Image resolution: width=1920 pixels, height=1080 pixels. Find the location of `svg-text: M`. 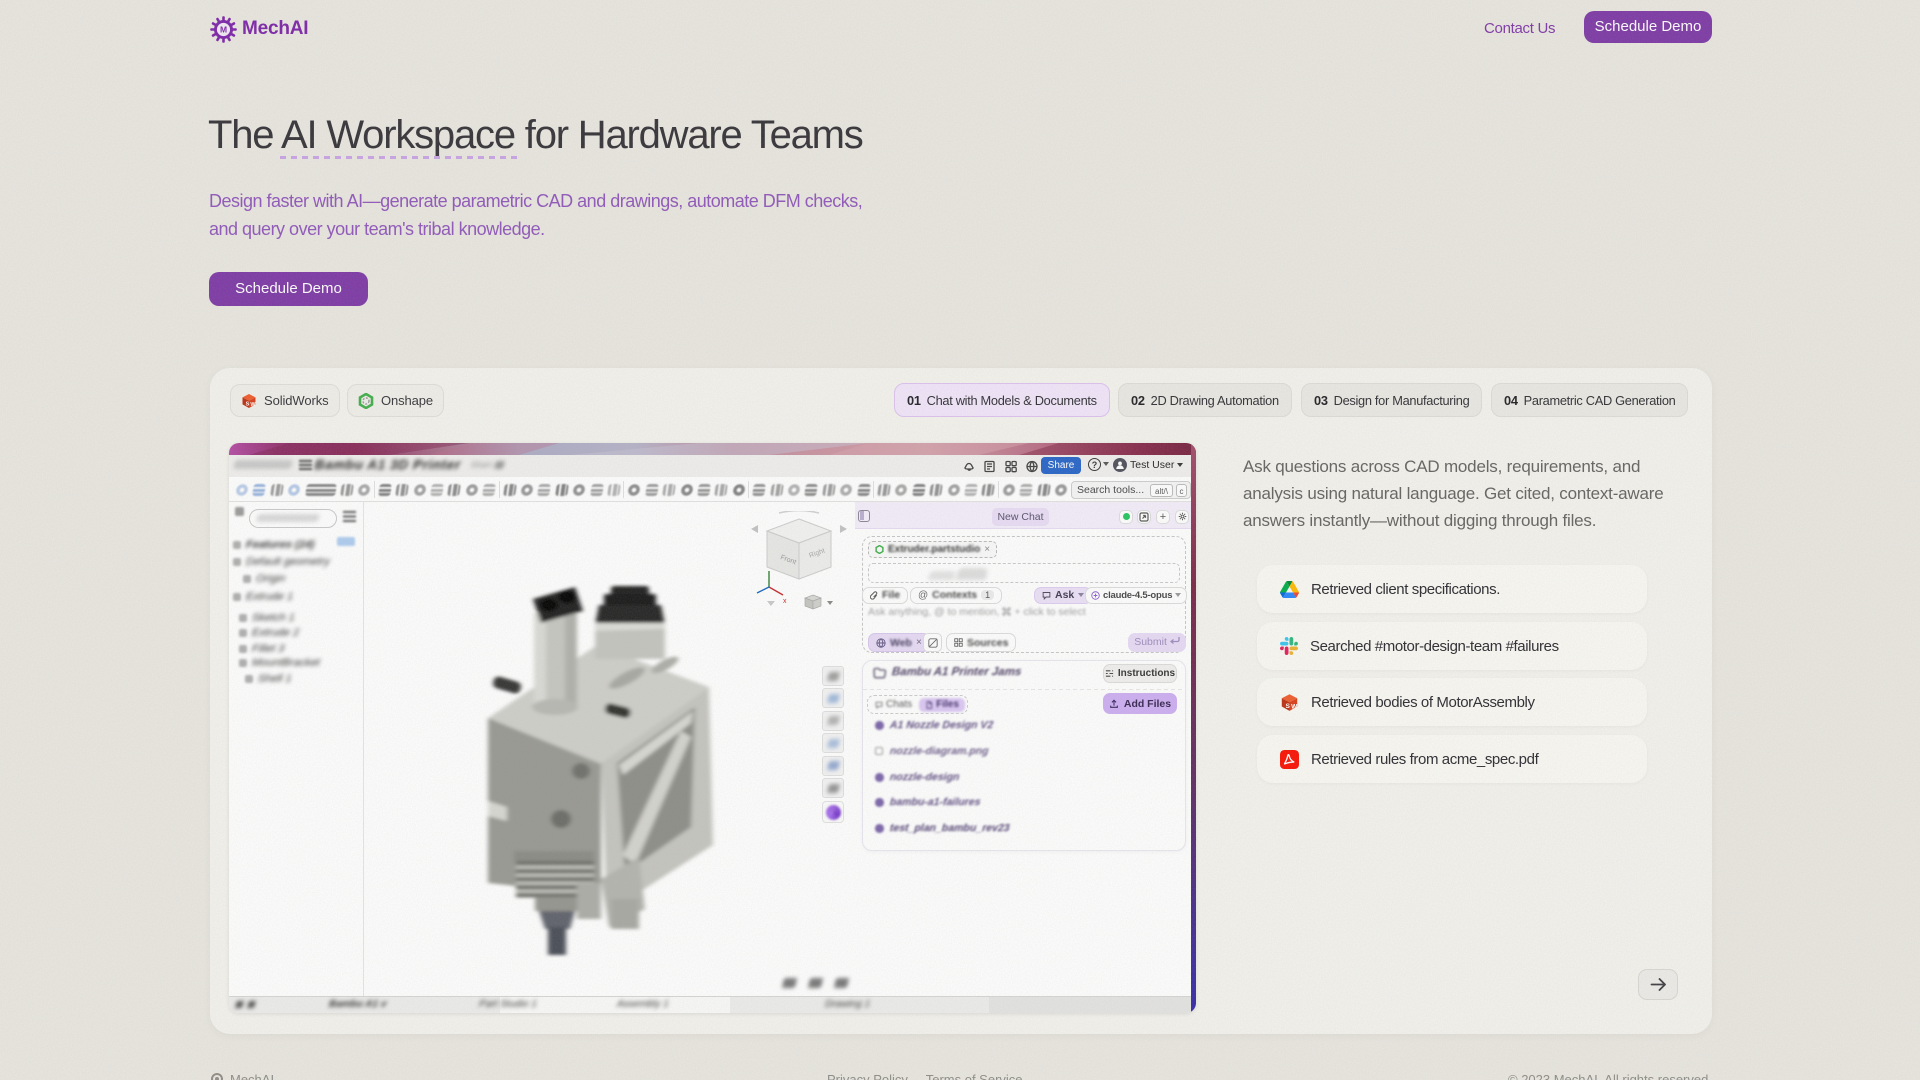

svg-text: M is located at coordinates (223, 30).